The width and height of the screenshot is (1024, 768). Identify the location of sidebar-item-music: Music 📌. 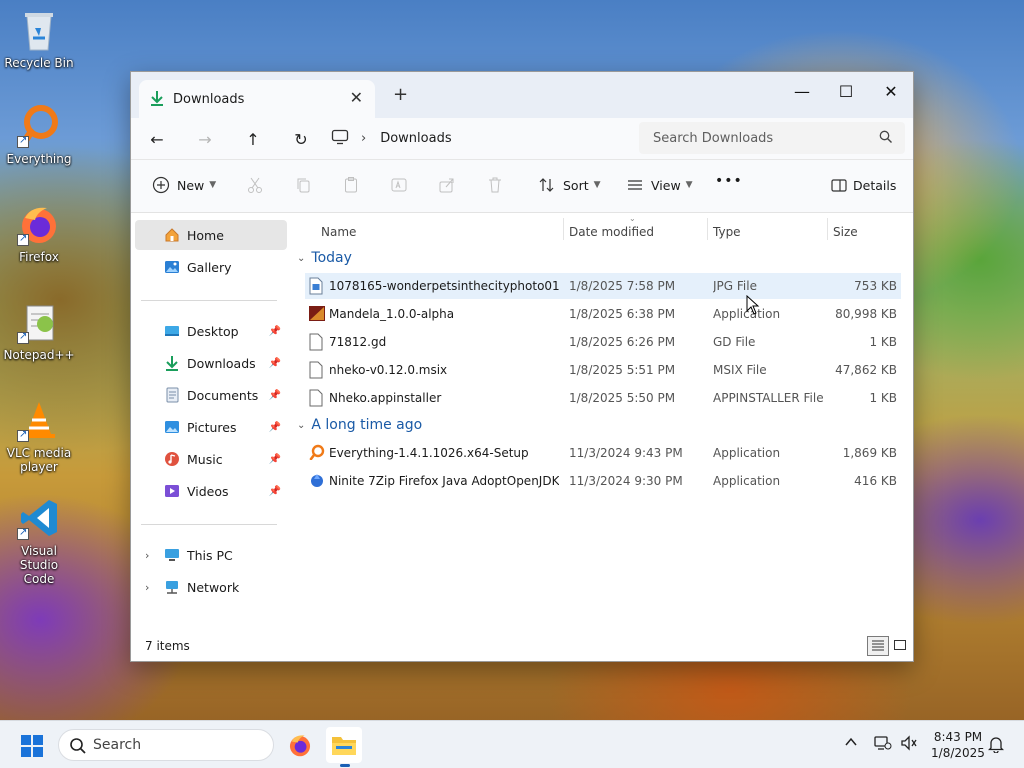
(211, 459).